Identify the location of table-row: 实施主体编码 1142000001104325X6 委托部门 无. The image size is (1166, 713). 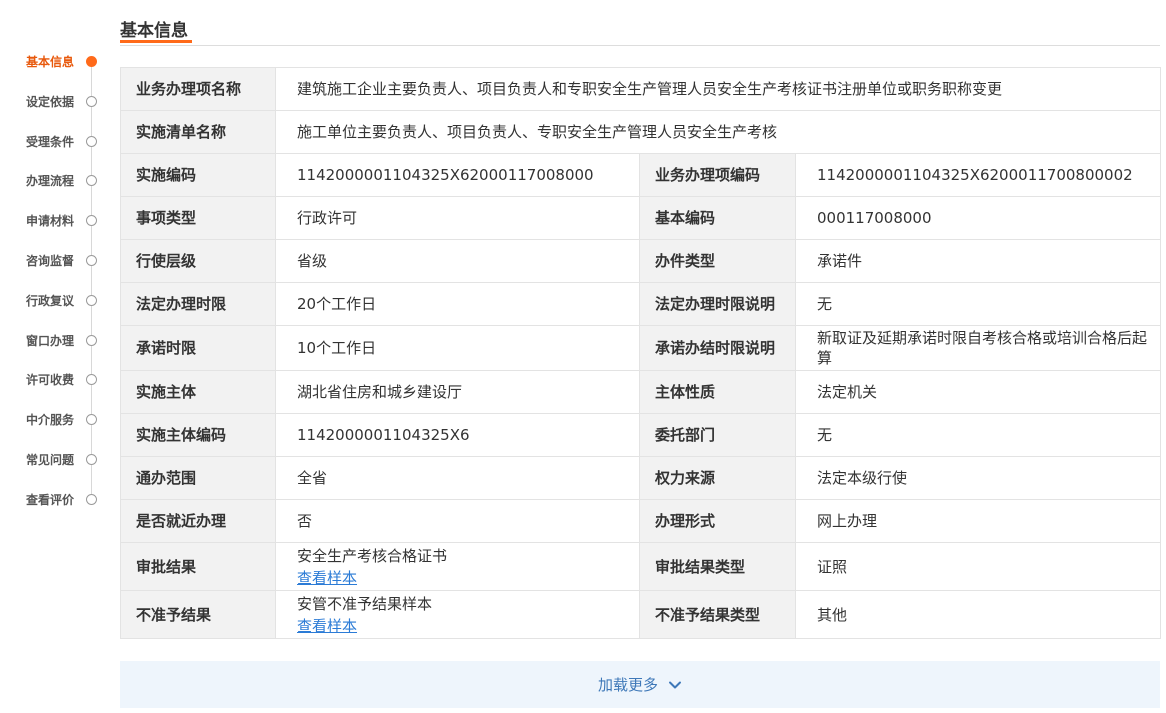
(640, 435).